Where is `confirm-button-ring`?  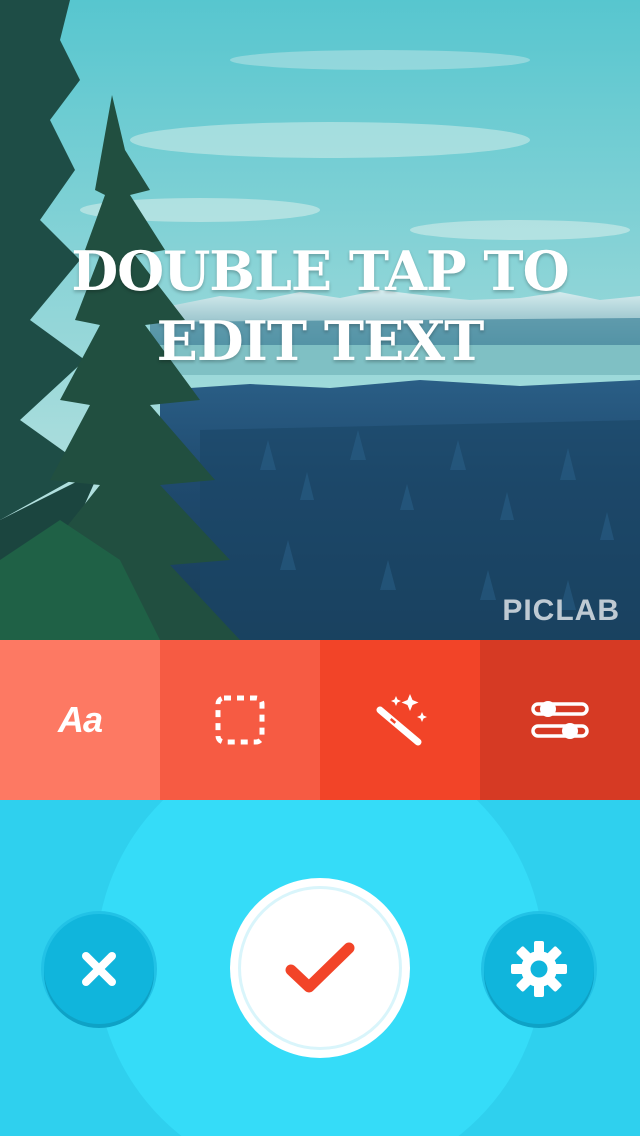 confirm-button-ring is located at coordinates (320, 968).